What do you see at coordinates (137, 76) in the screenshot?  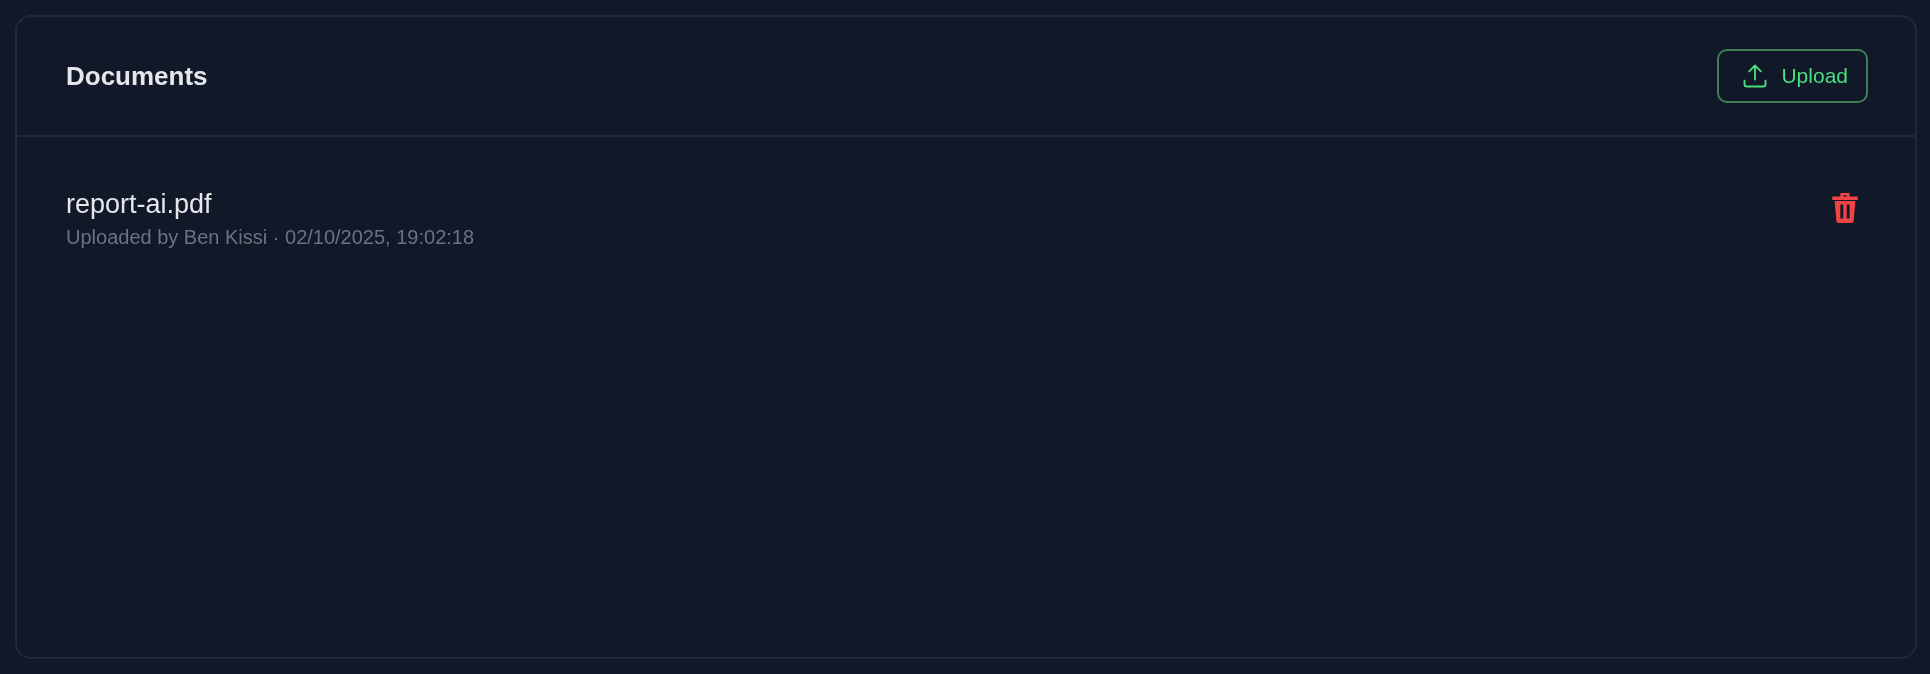 I see `panel-title: Documents` at bounding box center [137, 76].